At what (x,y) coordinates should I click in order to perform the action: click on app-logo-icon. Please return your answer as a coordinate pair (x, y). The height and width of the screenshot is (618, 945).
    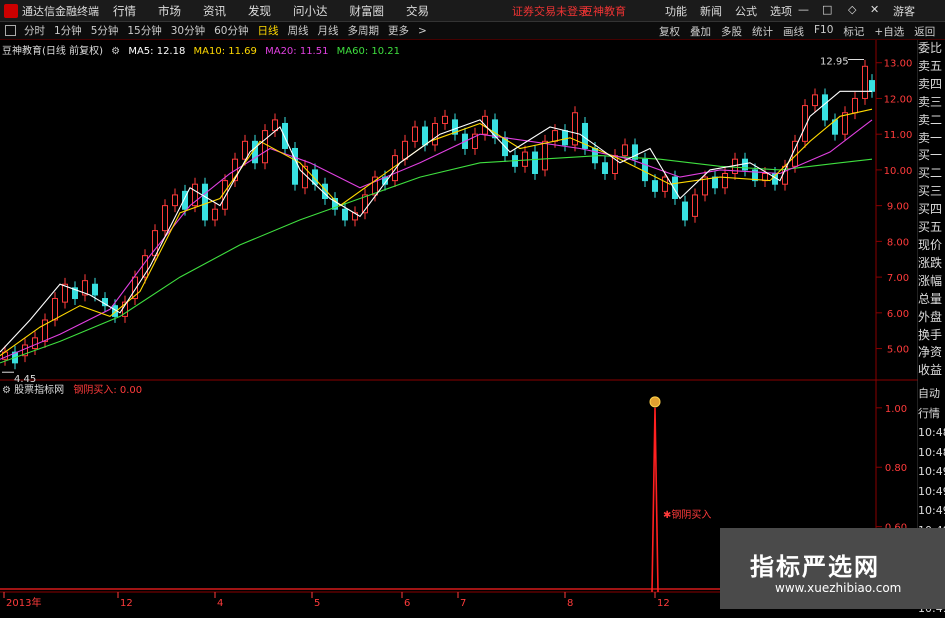
    Looking at the image, I should click on (11, 11).